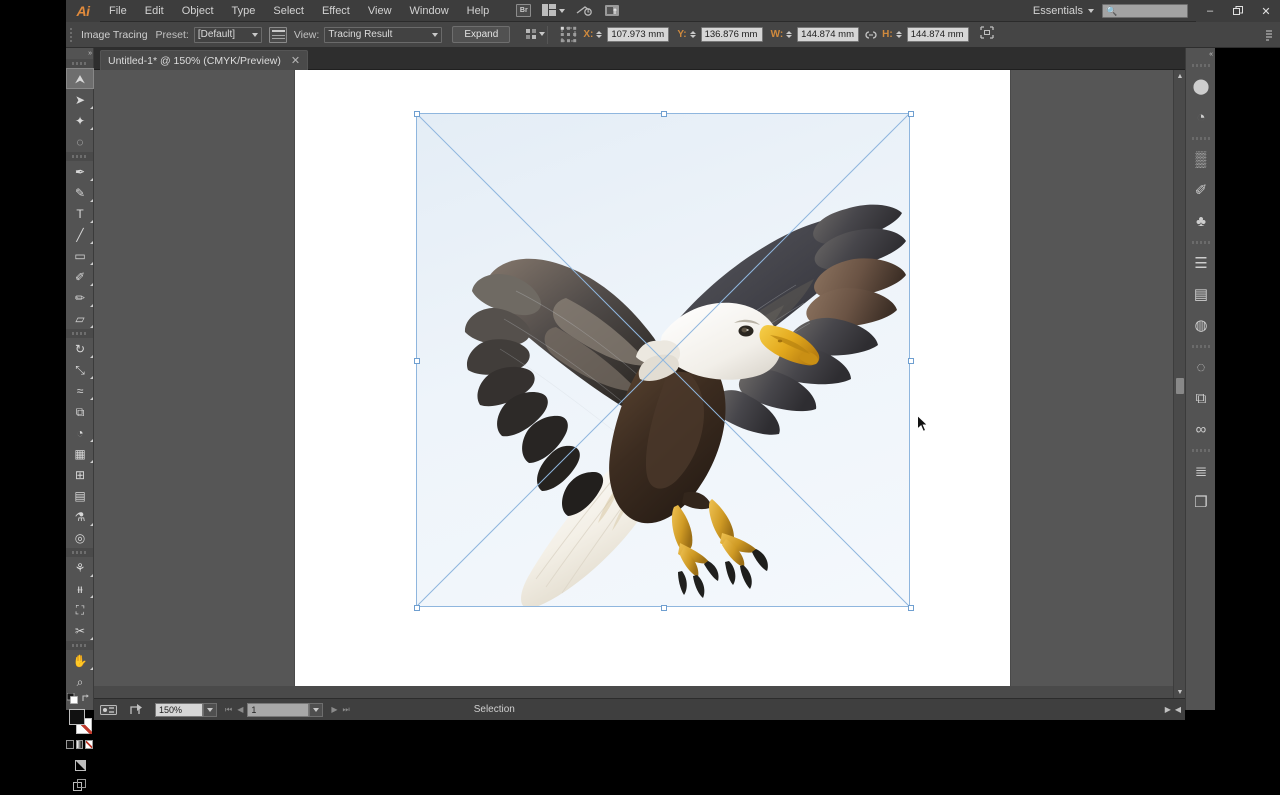 The width and height of the screenshot is (1280, 795). Describe the element at coordinates (1269, 35) in the screenshot. I see `panel-overflow-icon` at that location.